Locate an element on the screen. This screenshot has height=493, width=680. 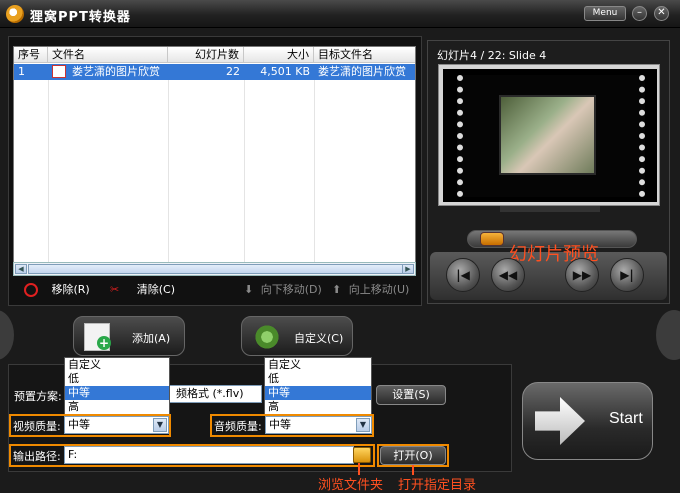
scroll-thumb is located at coordinates (215, 269).